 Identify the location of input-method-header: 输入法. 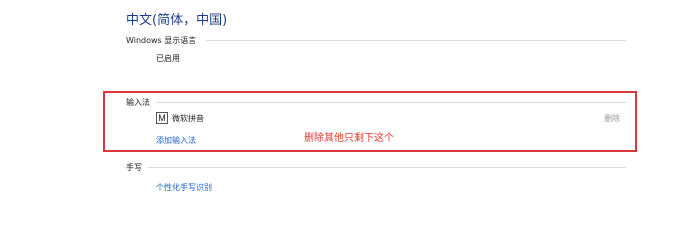
(138, 102).